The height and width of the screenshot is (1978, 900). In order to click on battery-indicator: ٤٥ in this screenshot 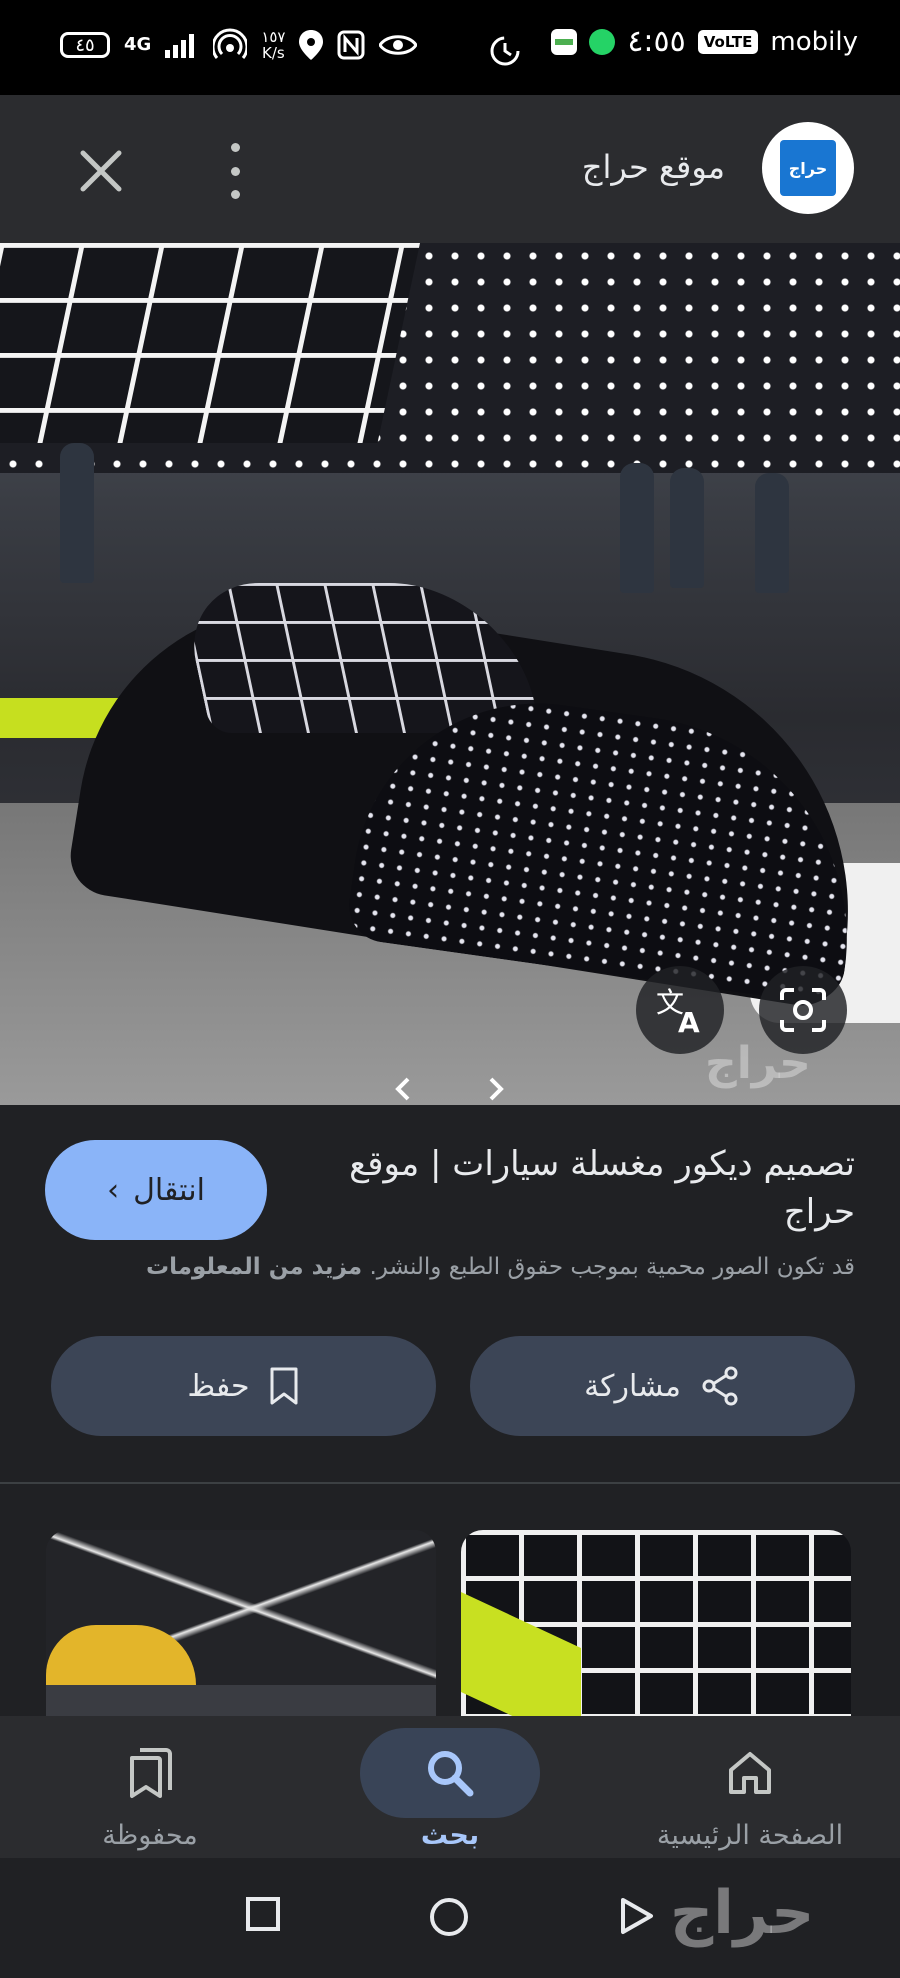, I will do `click(85, 45)`.